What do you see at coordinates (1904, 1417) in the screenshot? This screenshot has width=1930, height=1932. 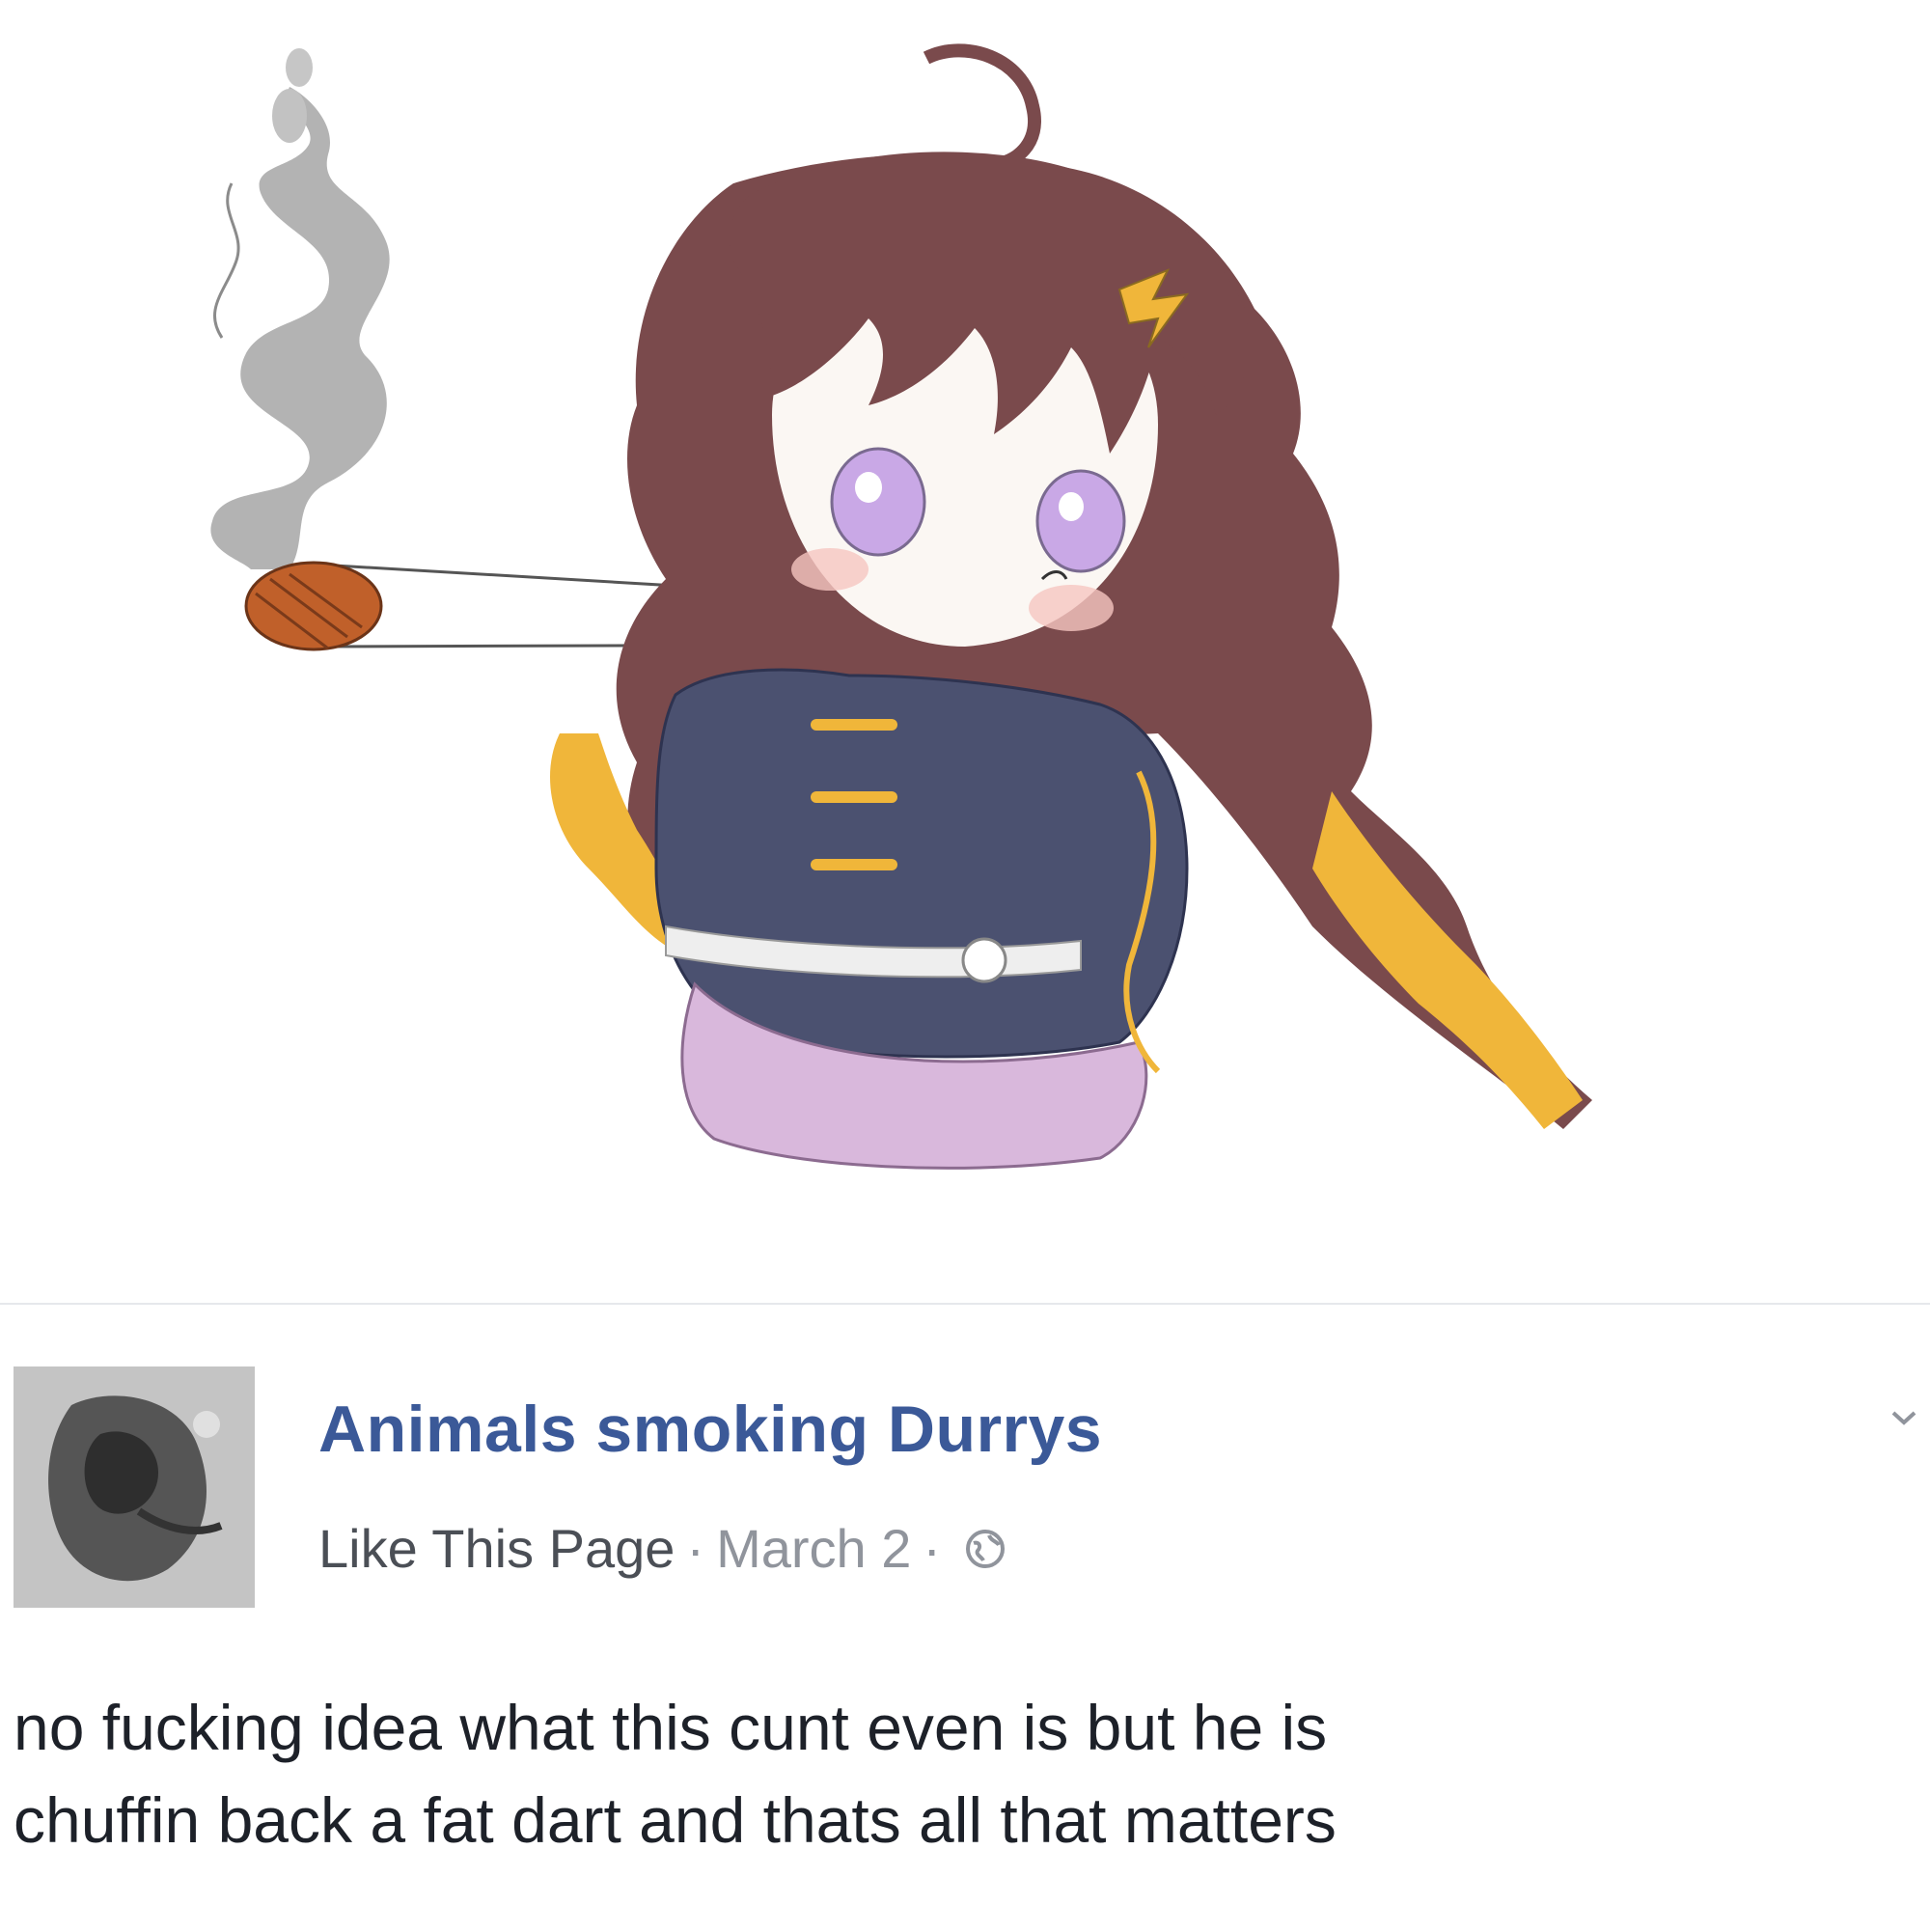 I see `chevron-down-icon` at bounding box center [1904, 1417].